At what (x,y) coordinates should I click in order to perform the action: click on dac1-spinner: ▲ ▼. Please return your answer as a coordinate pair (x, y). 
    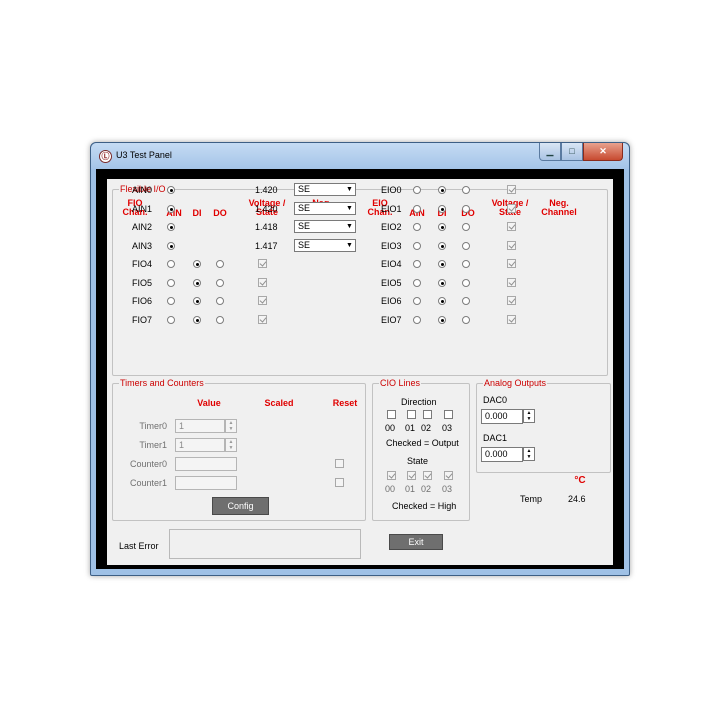
    Looking at the image, I should click on (529, 454).